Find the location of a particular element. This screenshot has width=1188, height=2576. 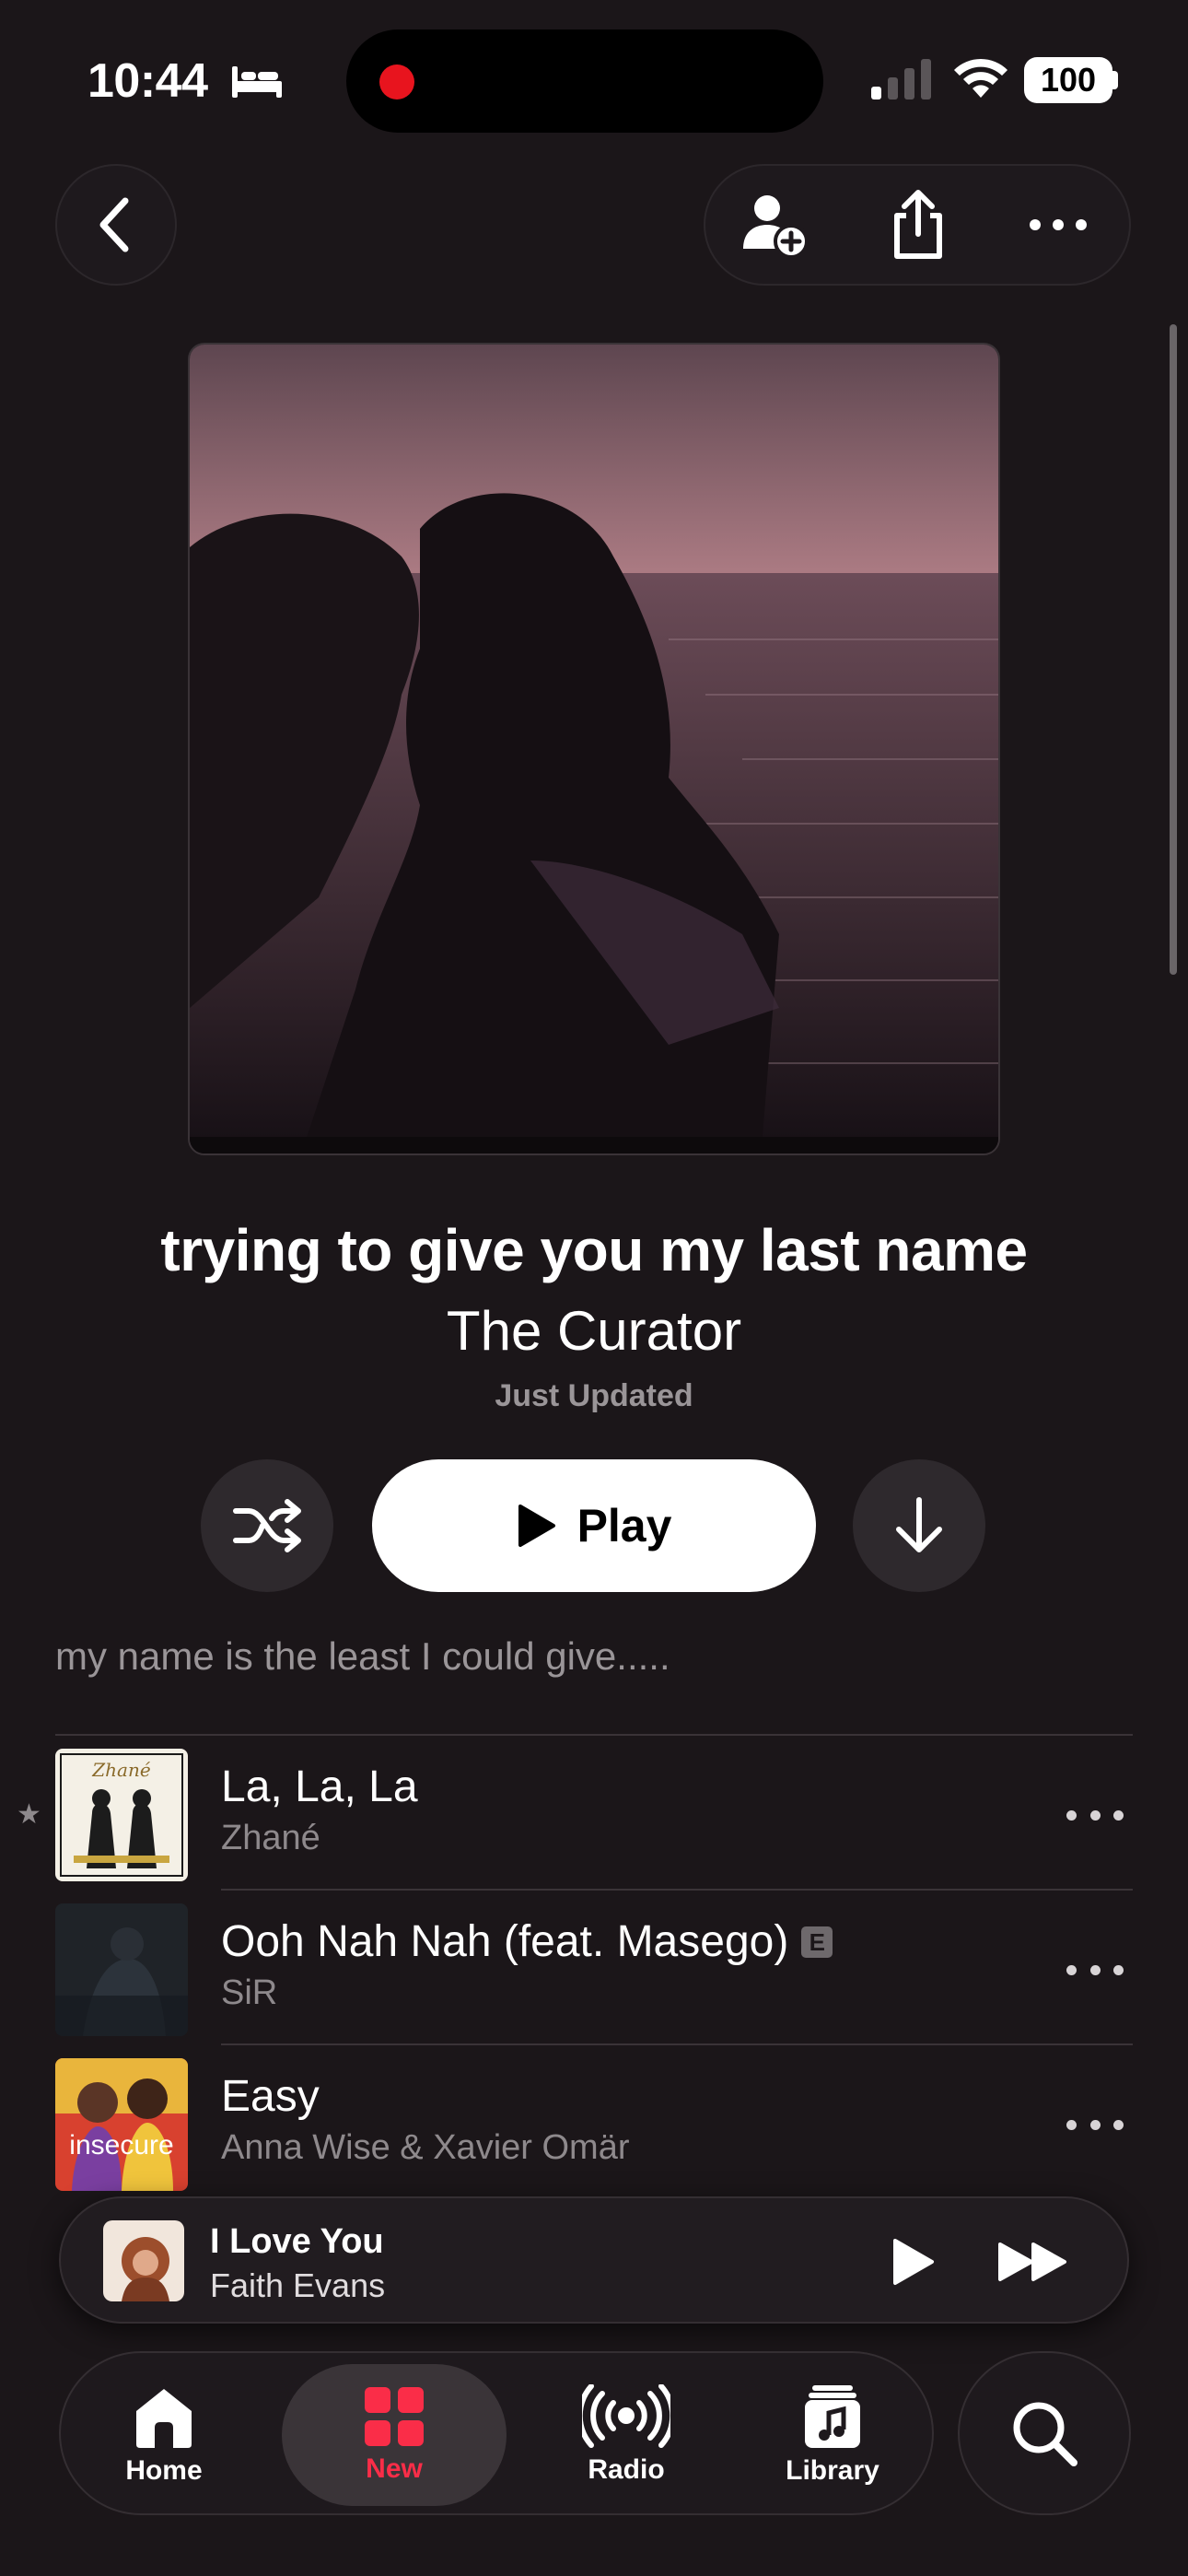

track-artist: Zhané is located at coordinates (270, 1838).